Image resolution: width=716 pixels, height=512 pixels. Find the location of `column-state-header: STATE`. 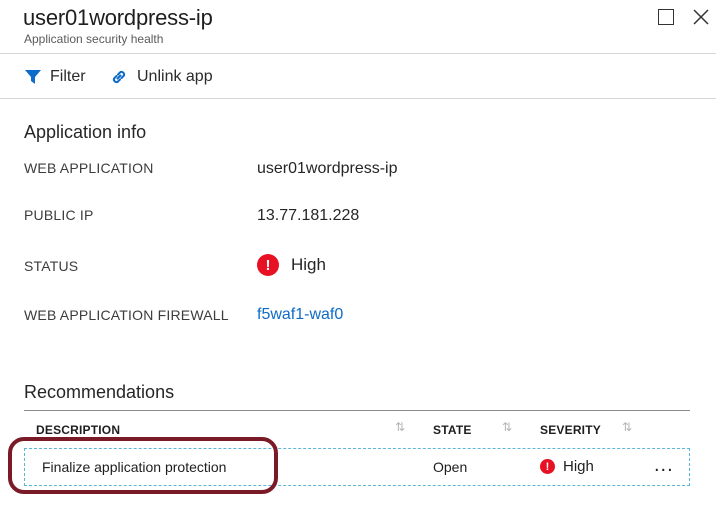

column-state-header: STATE is located at coordinates (452, 430).